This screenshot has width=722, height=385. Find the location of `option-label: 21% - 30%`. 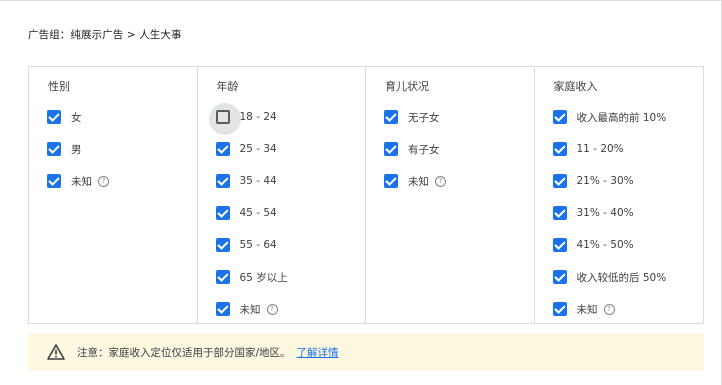

option-label: 21% - 30% is located at coordinates (605, 181).